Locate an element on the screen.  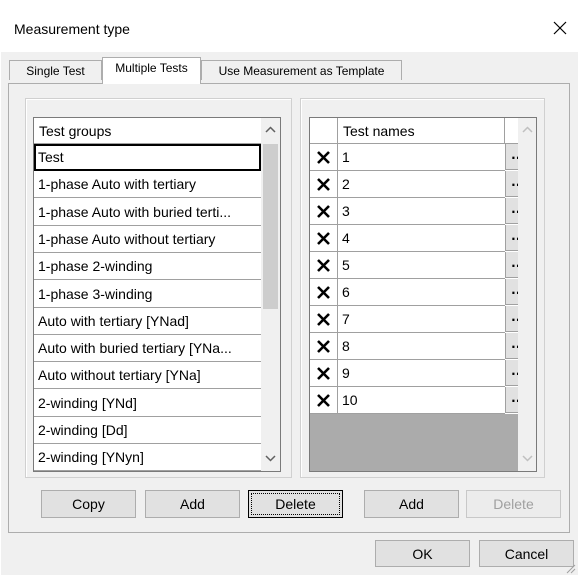
delete-group-button: Delete is located at coordinates (295, 504).